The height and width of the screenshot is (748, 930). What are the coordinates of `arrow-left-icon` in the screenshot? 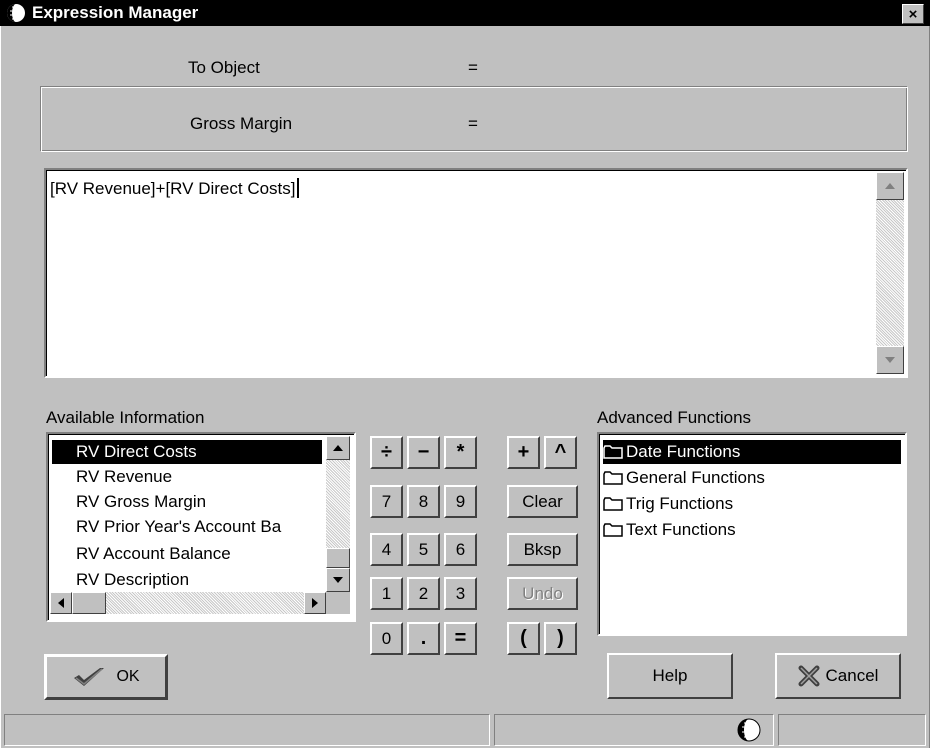 It's located at (61, 603).